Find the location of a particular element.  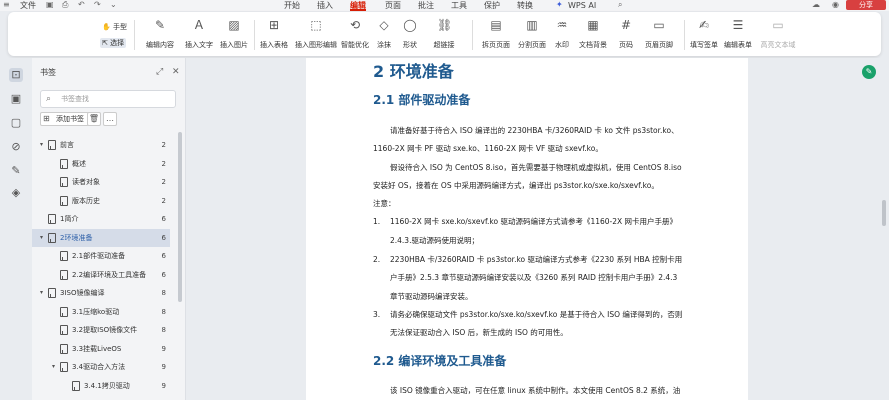

watermark-button: ♒ 水印 is located at coordinates (562, 35).